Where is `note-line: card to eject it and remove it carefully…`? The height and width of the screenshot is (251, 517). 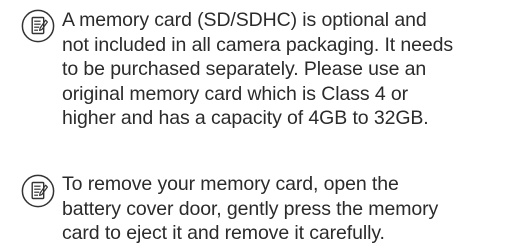
note-line: card to eject it and remove it carefully… is located at coordinates (223, 233).